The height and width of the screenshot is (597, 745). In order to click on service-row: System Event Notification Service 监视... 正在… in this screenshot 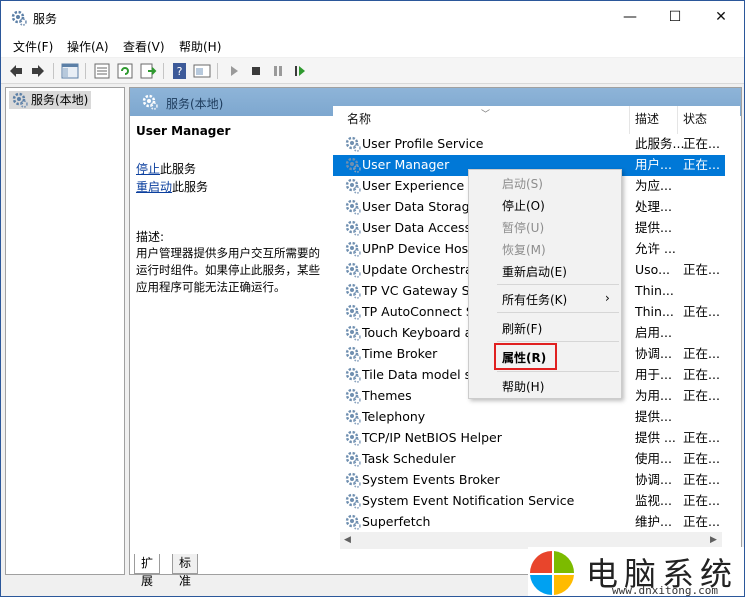, I will do `click(529, 501)`.